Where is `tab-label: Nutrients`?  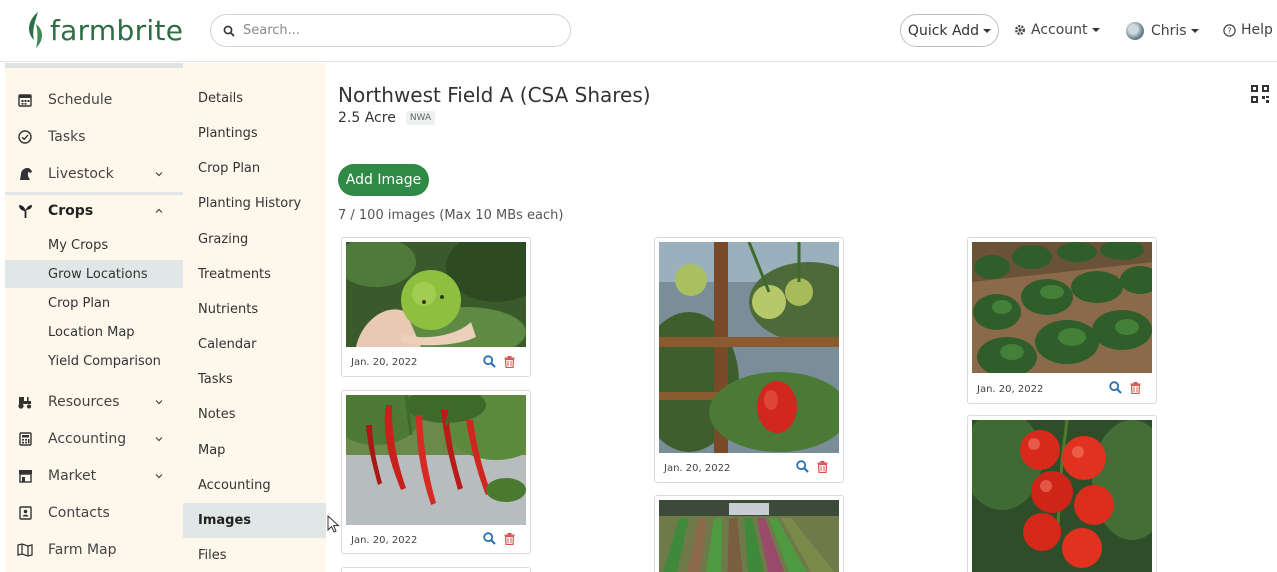 tab-label: Nutrients is located at coordinates (228, 309).